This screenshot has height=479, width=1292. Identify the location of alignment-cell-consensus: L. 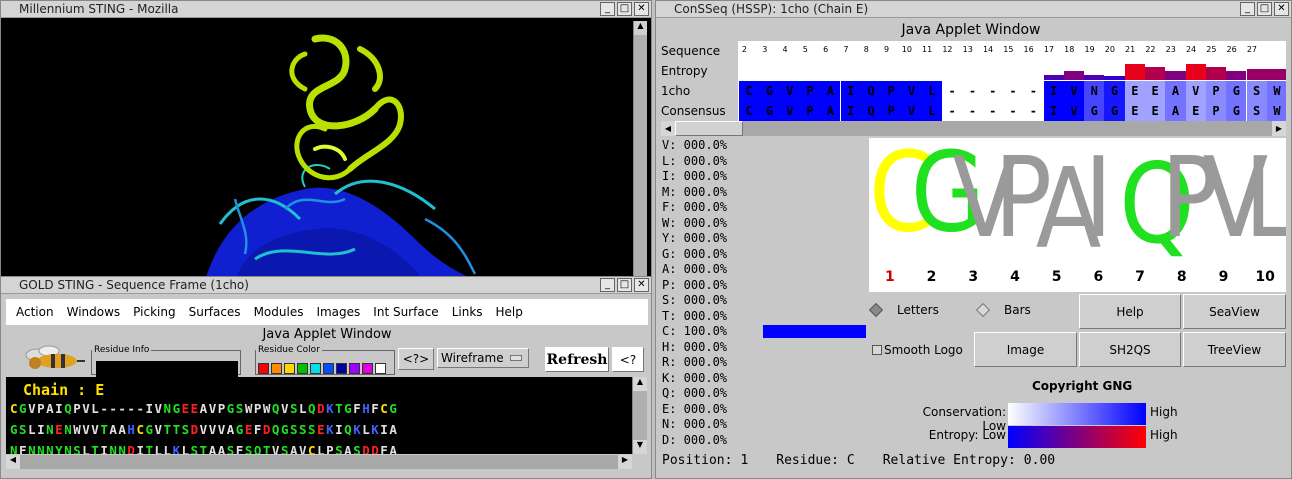
(931, 111).